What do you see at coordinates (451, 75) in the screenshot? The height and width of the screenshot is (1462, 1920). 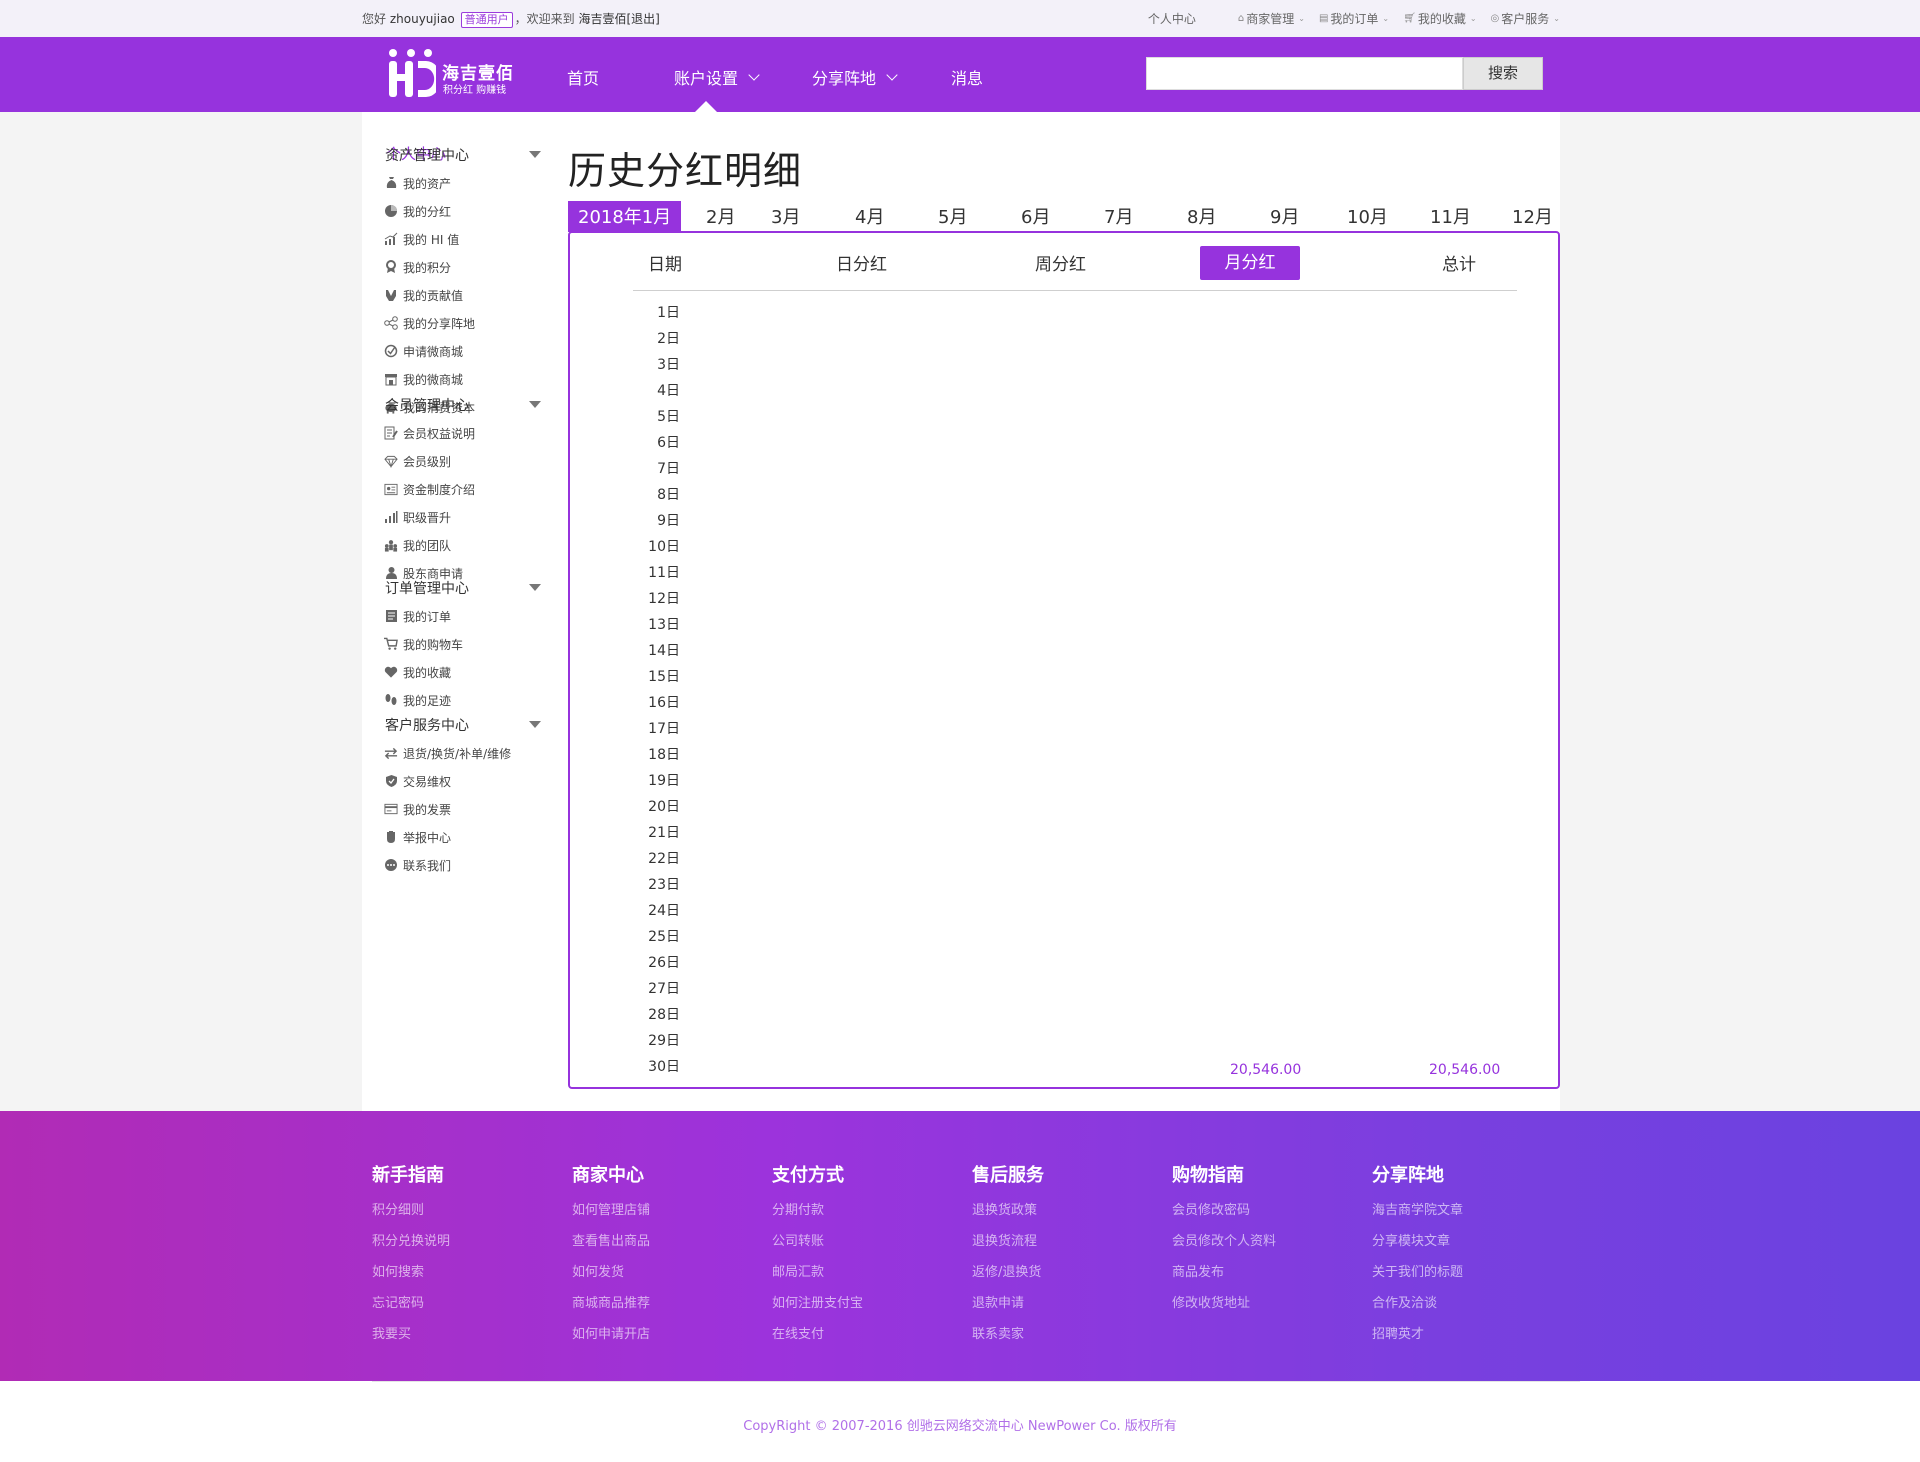 I see `site-logo: 海吉壹佰 积分红 购赚钱` at bounding box center [451, 75].